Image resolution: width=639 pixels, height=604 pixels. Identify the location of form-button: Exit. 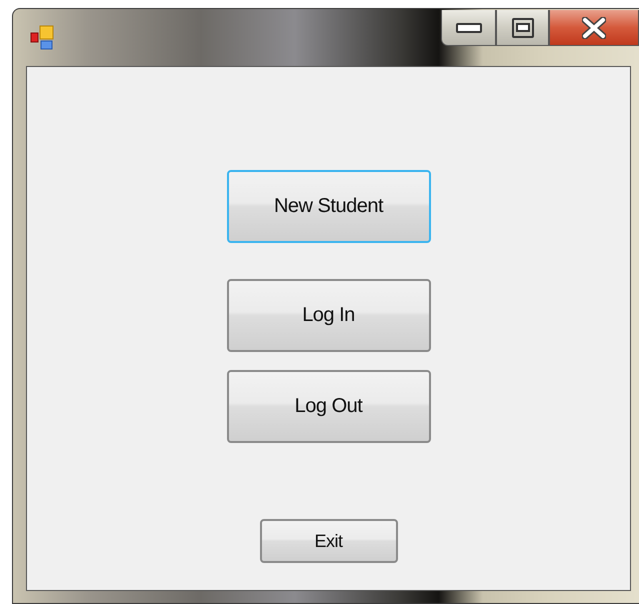
(329, 541).